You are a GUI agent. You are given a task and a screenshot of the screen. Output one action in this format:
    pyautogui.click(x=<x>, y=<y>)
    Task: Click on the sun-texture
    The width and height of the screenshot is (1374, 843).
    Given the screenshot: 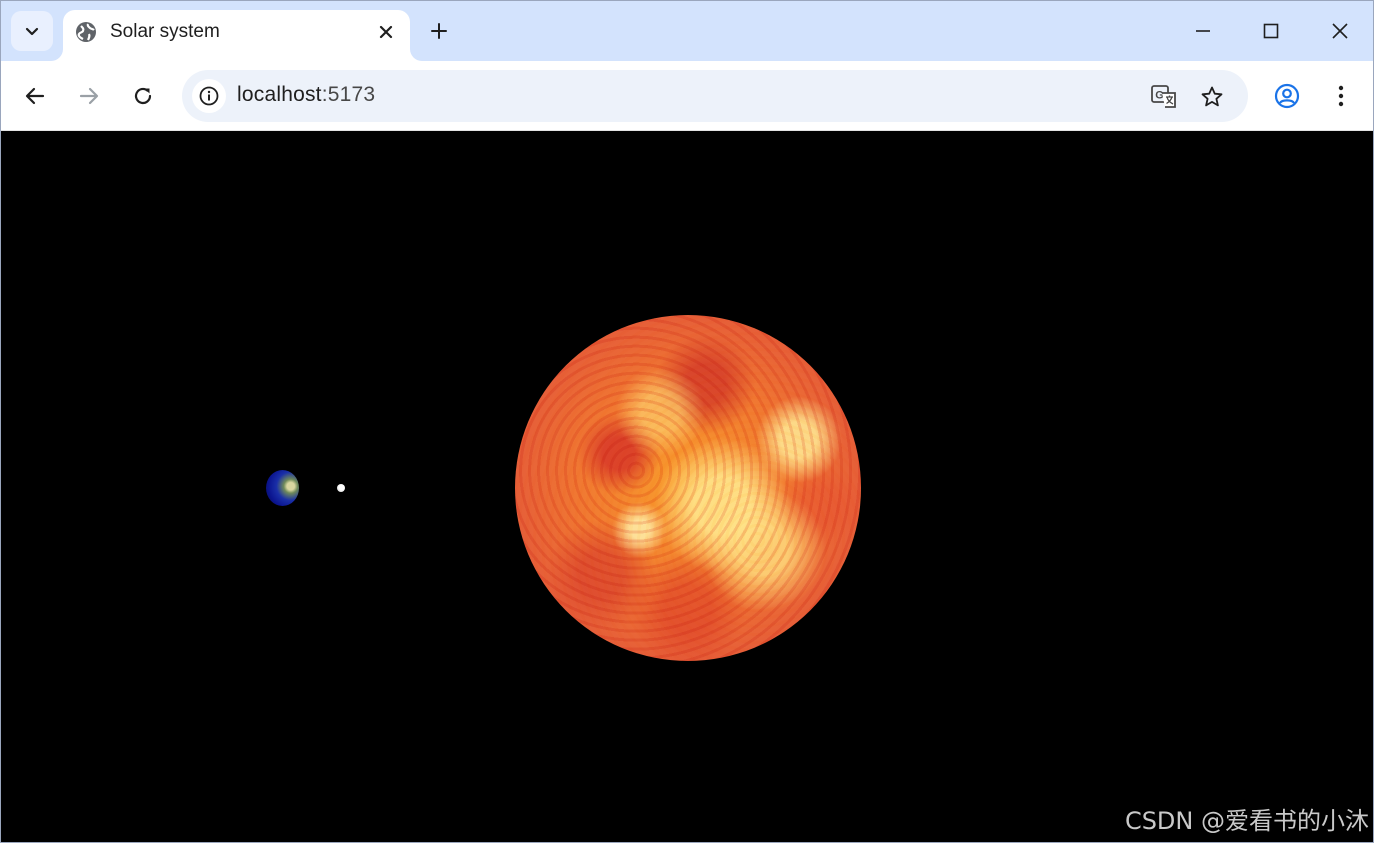 What is the action you would take?
    pyautogui.click(x=688, y=488)
    